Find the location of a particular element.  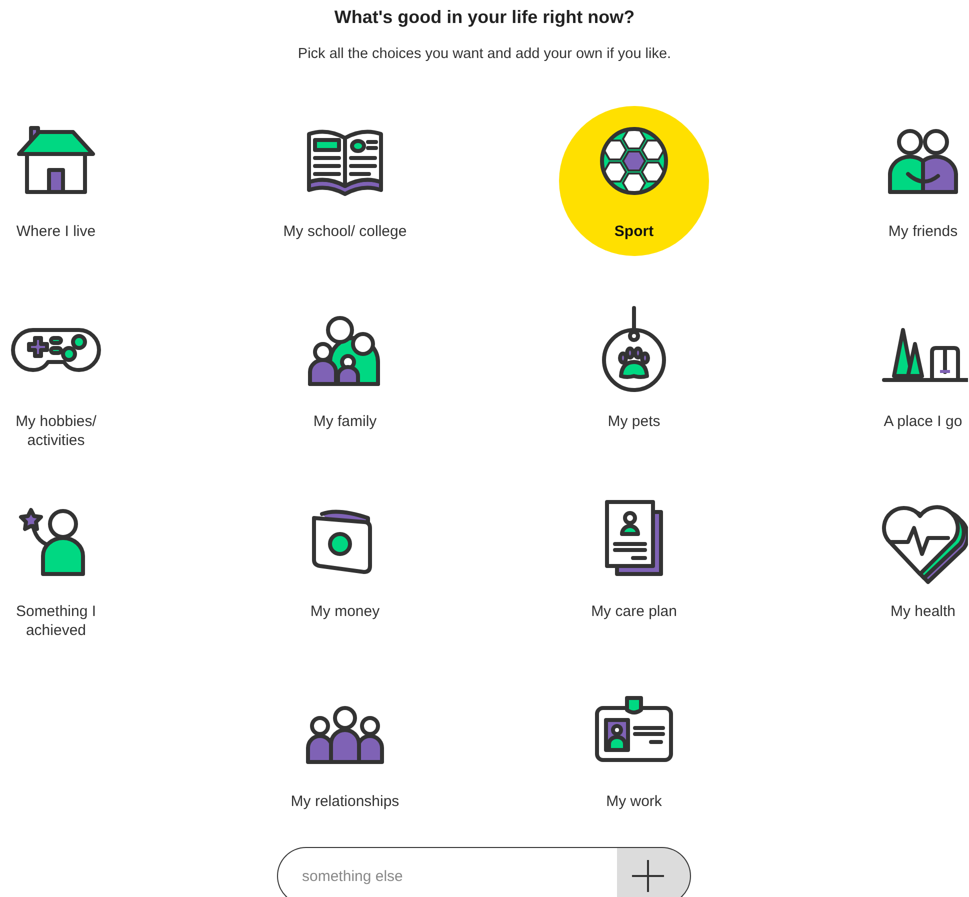

choice-button: Something I achieved is located at coordinates (65, 570).